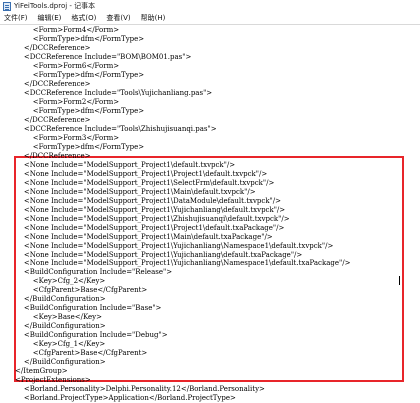 The image size is (420, 403). Describe the element at coordinates (83, 18) in the screenshot. I see `menu-format: 格式(O)` at that location.